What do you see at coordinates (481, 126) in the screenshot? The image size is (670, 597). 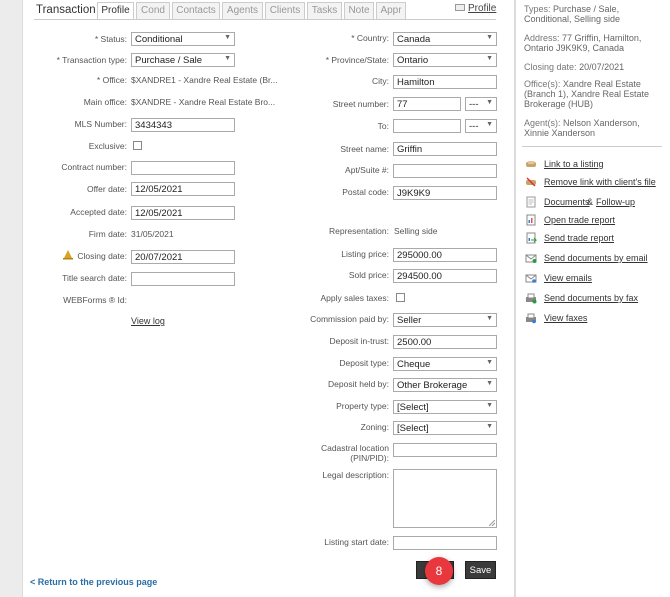 I see `to-suffix-select: --- ▼` at bounding box center [481, 126].